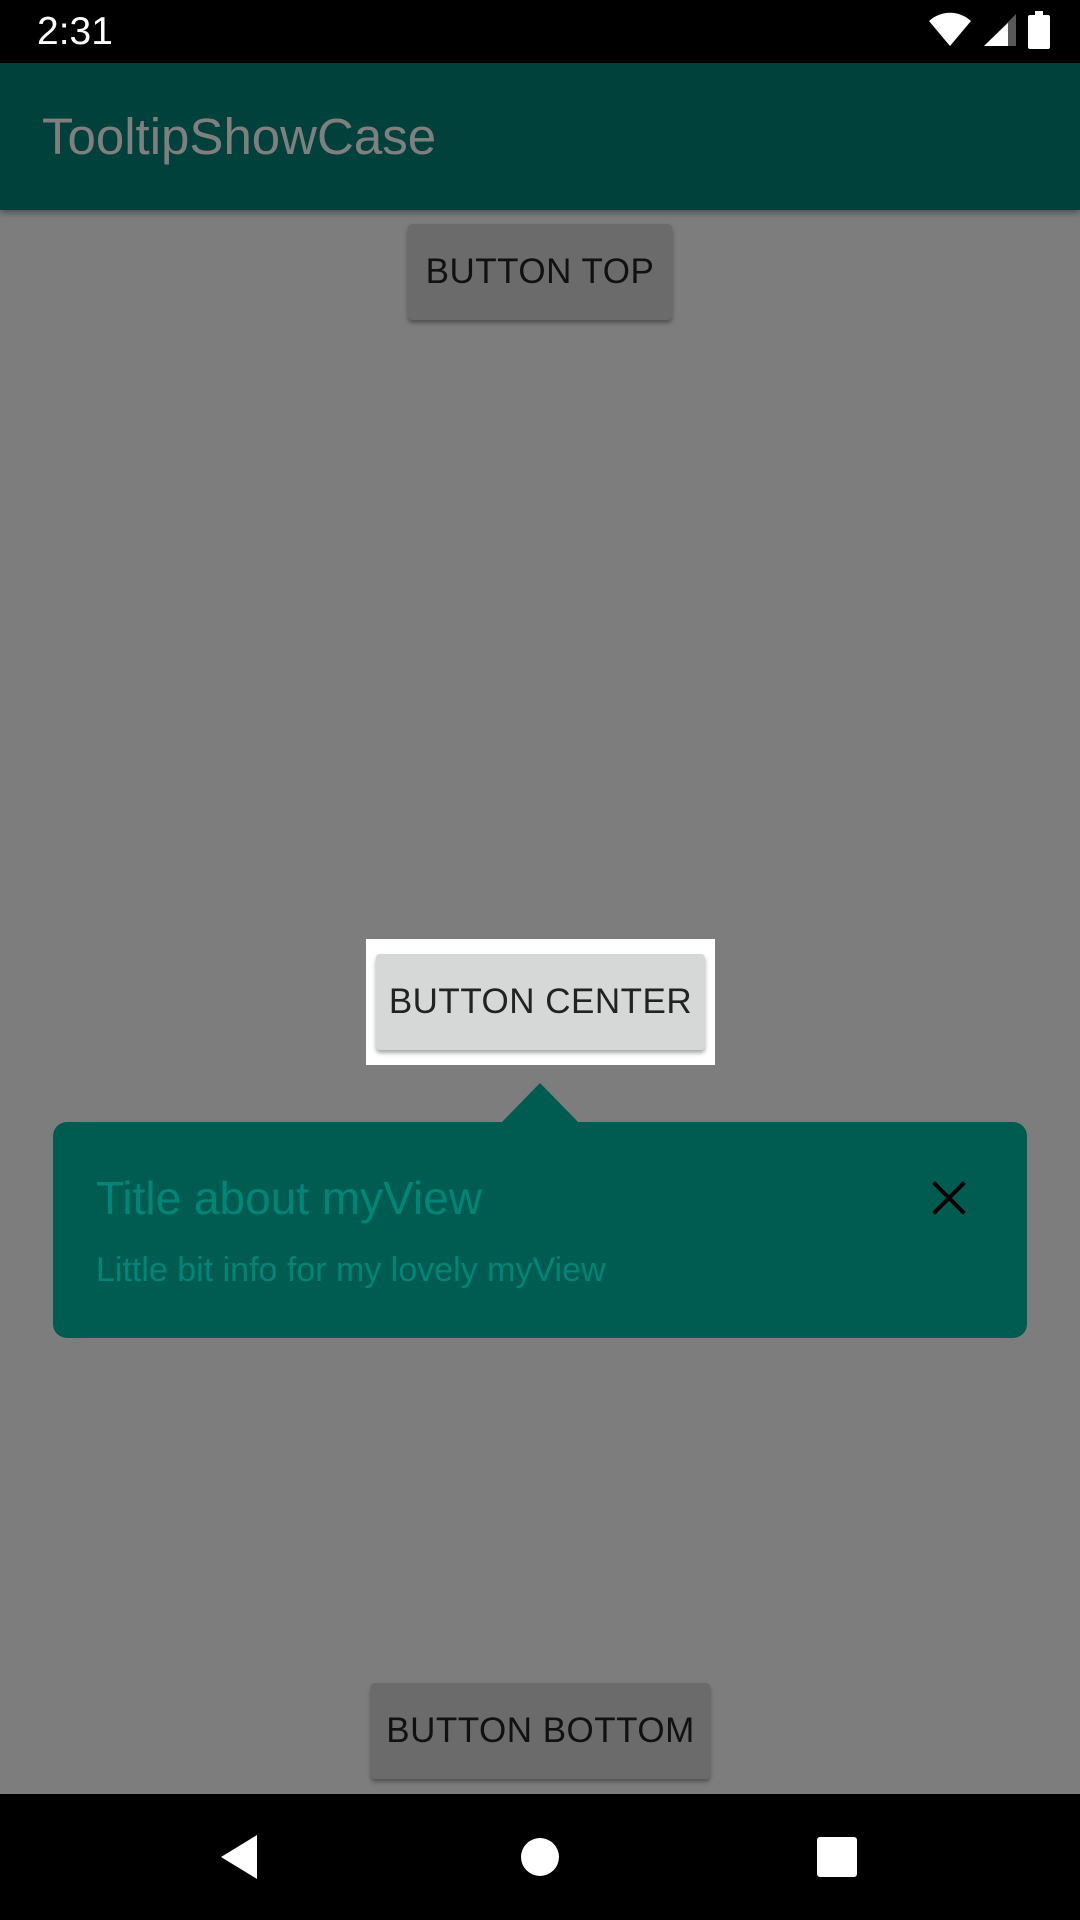 Image resolution: width=1080 pixels, height=1920 pixels. What do you see at coordinates (950, 32) in the screenshot?
I see `wifi-icon` at bounding box center [950, 32].